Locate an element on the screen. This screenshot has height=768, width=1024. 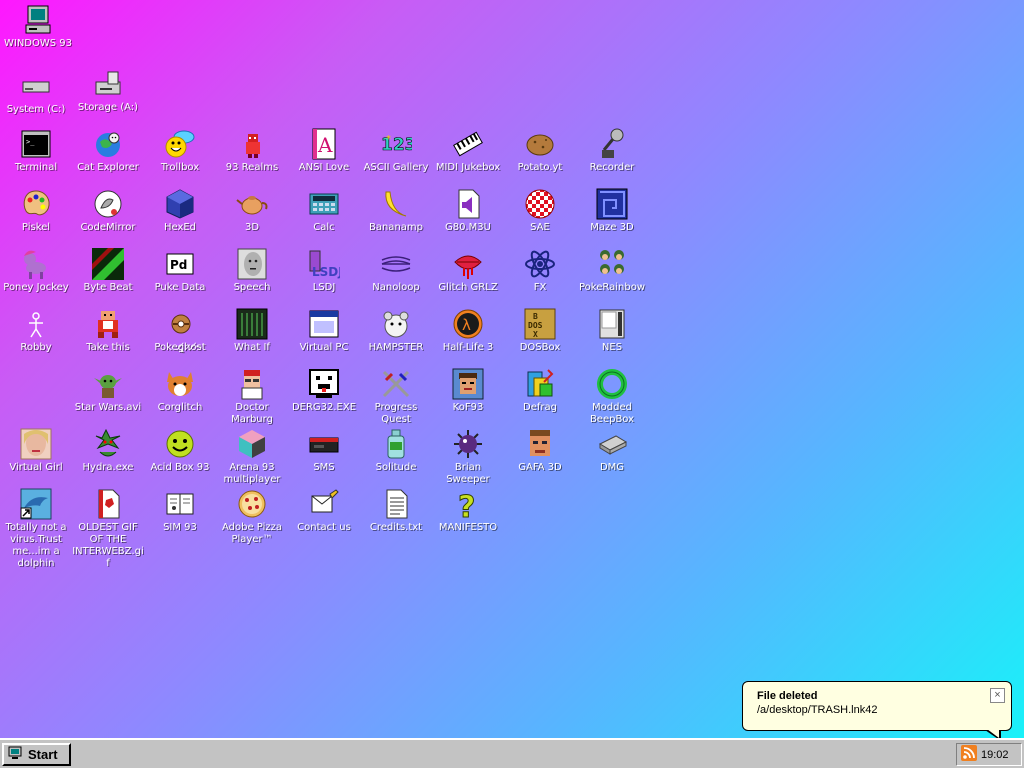
kof93-shortcut: KoF93 is located at coordinates (468, 391).